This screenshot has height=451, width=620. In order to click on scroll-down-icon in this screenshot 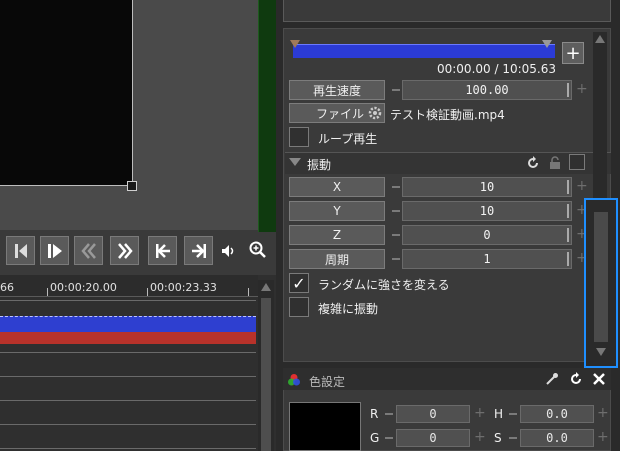, I will do `click(601, 352)`.